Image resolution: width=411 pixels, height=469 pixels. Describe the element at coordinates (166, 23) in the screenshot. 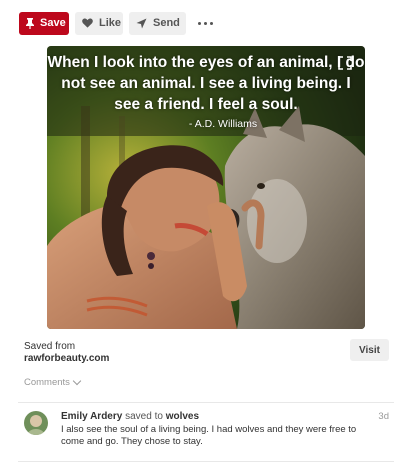

I see `send-button-label: Send` at that location.